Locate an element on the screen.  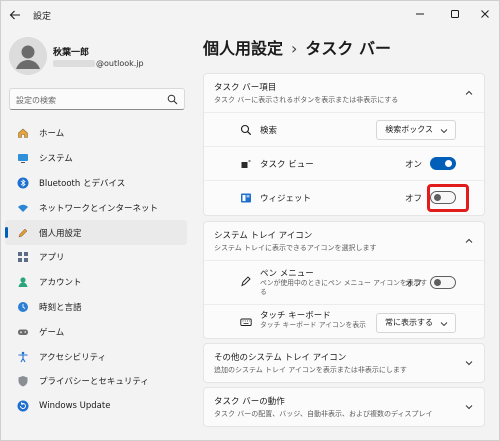
sidebar-item-bluetooth: Bluetooth とデバイス is located at coordinates (96, 183).